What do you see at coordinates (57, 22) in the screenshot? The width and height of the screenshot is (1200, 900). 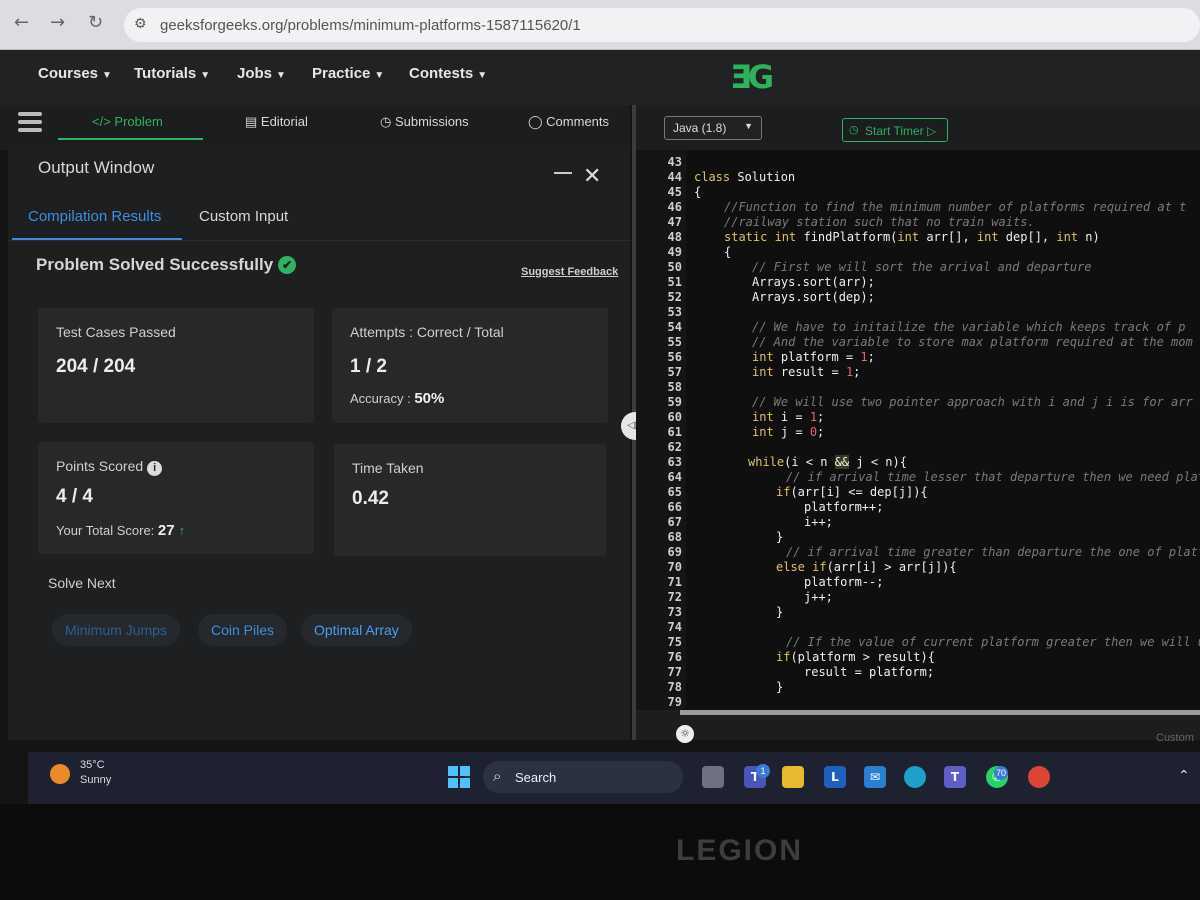 I see `forward-arrow-icon: →` at bounding box center [57, 22].